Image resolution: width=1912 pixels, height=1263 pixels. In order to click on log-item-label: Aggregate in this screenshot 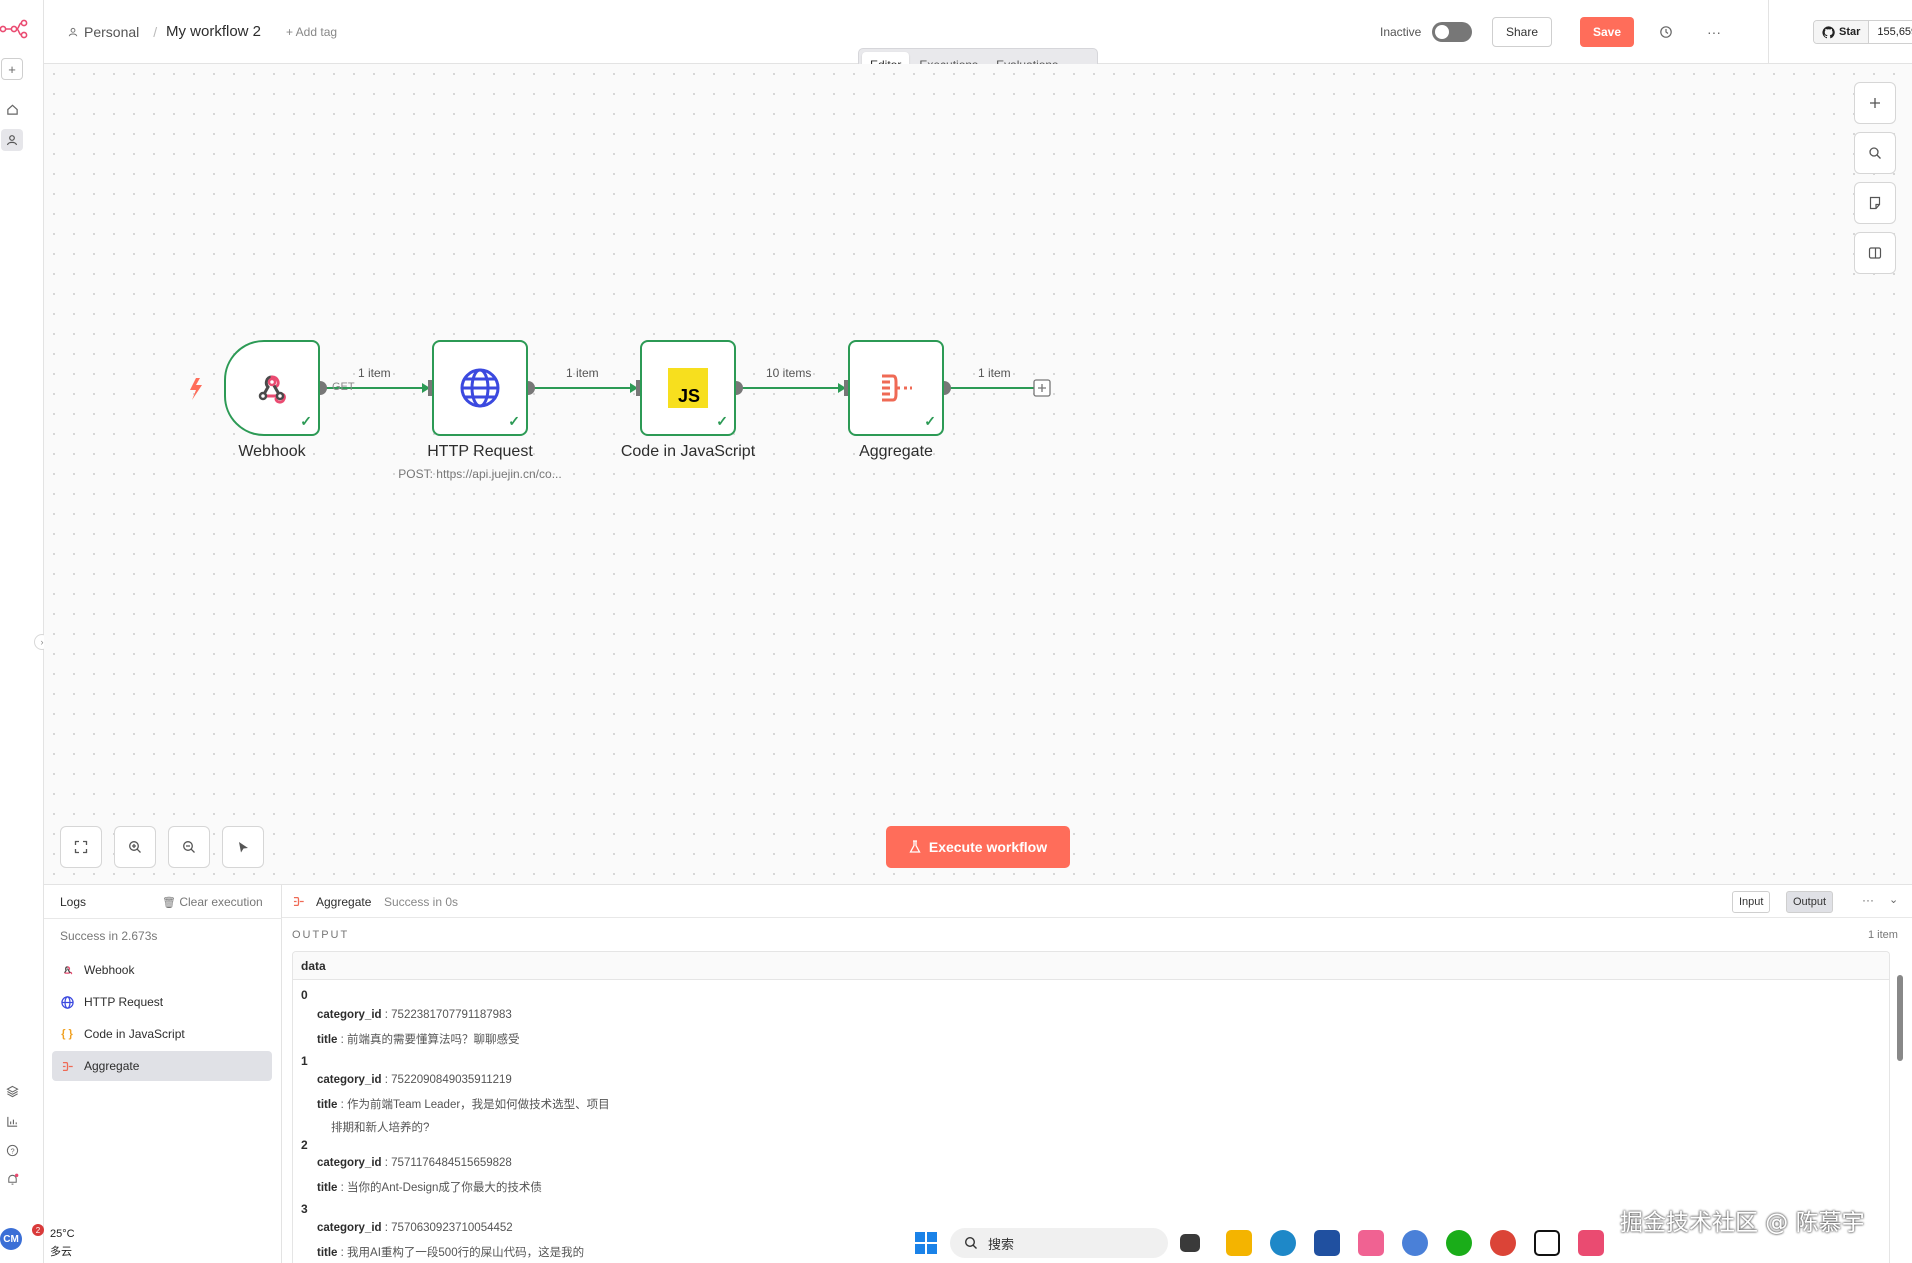, I will do `click(112, 1066)`.